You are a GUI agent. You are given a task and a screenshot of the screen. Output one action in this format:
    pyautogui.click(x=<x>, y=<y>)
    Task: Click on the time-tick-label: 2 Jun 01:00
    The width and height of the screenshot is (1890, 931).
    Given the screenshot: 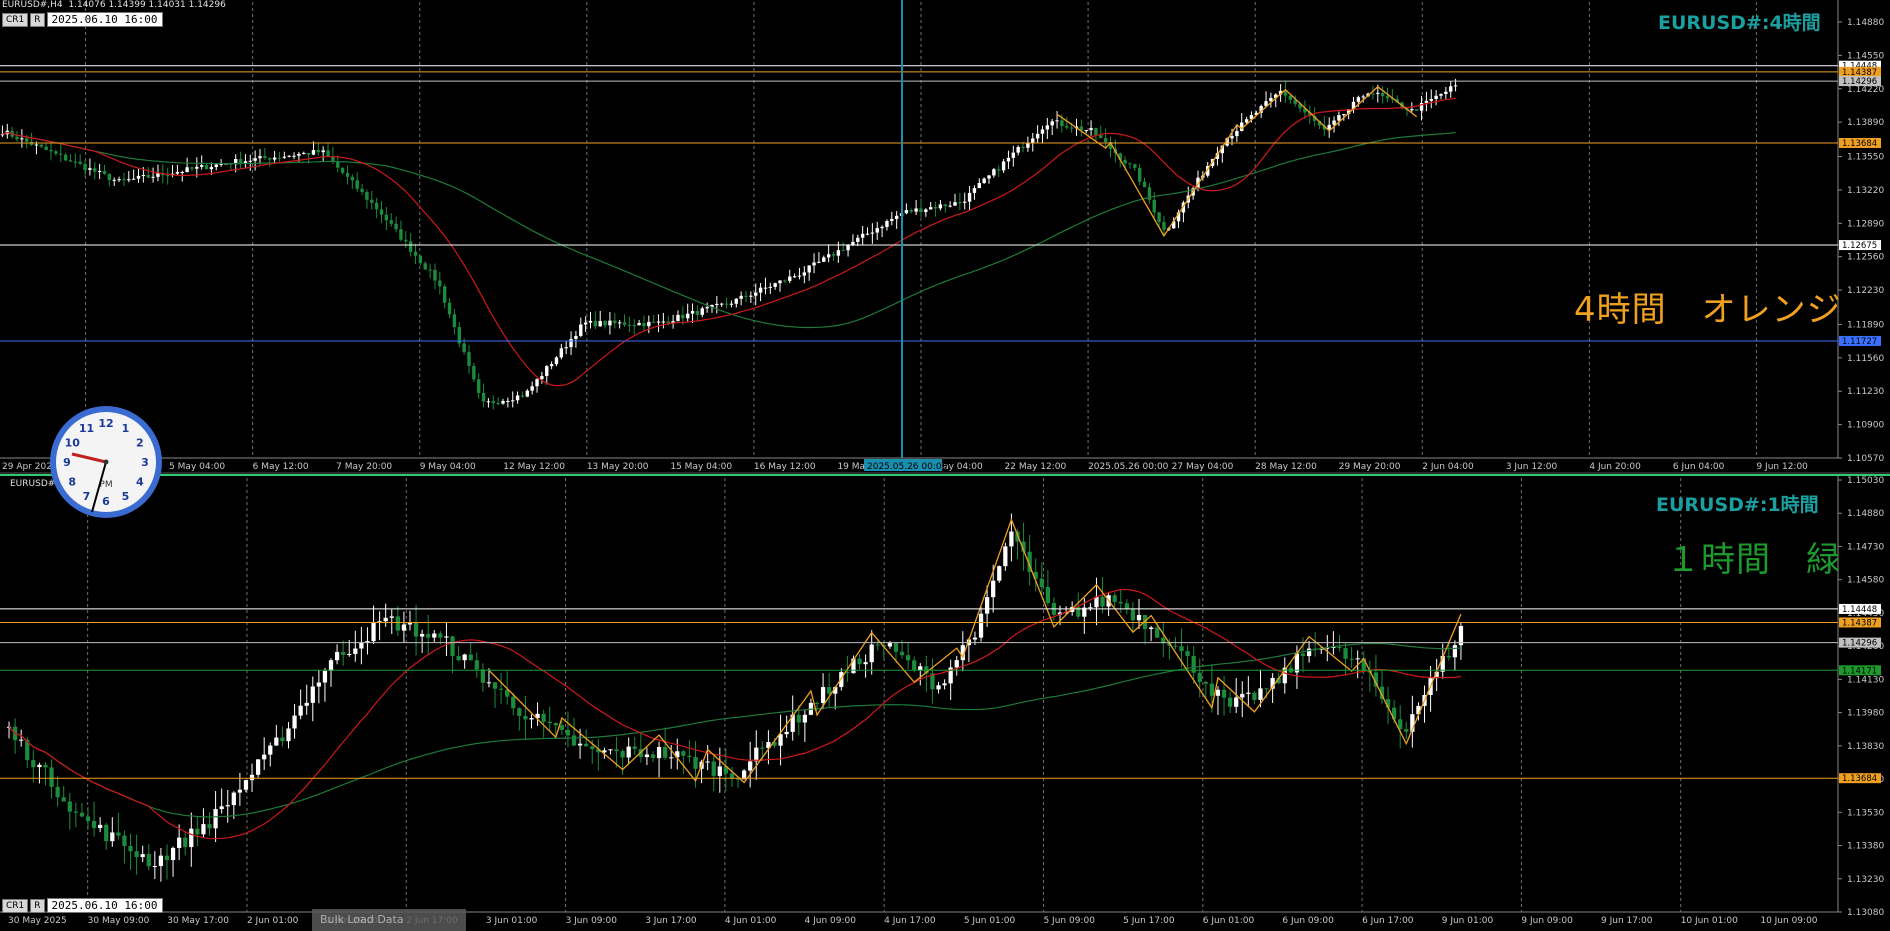 What is the action you would take?
    pyautogui.click(x=273, y=921)
    